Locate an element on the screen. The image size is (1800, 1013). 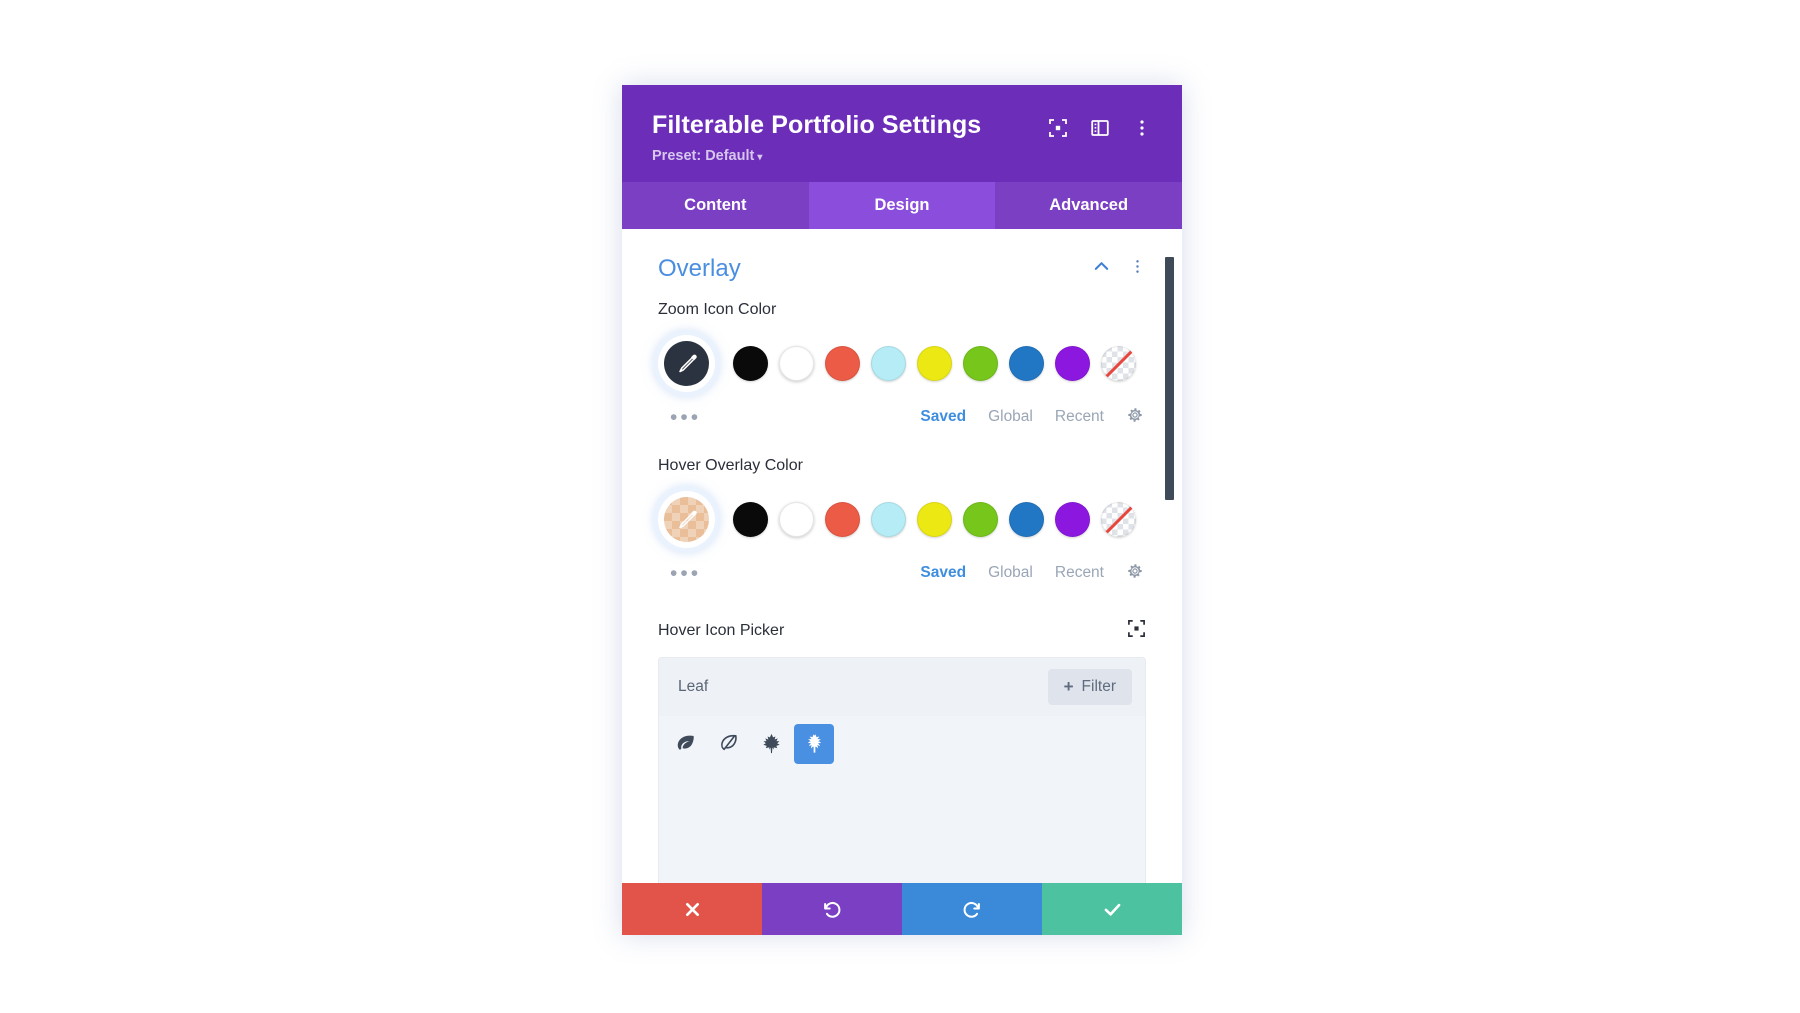
preset-label: Preset: Default is located at coordinates (703, 155).